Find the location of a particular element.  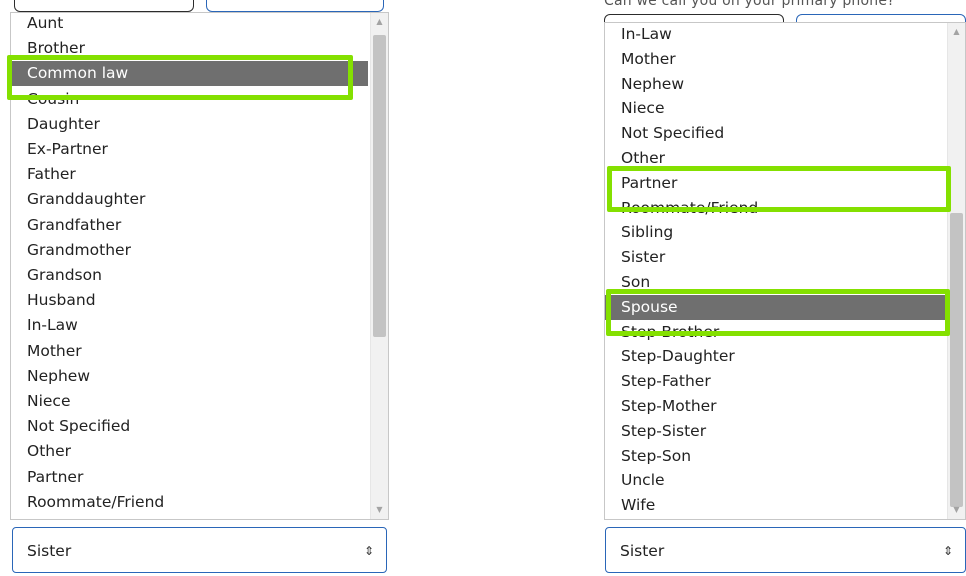

option-daughter: Daughter is located at coordinates (189, 124).